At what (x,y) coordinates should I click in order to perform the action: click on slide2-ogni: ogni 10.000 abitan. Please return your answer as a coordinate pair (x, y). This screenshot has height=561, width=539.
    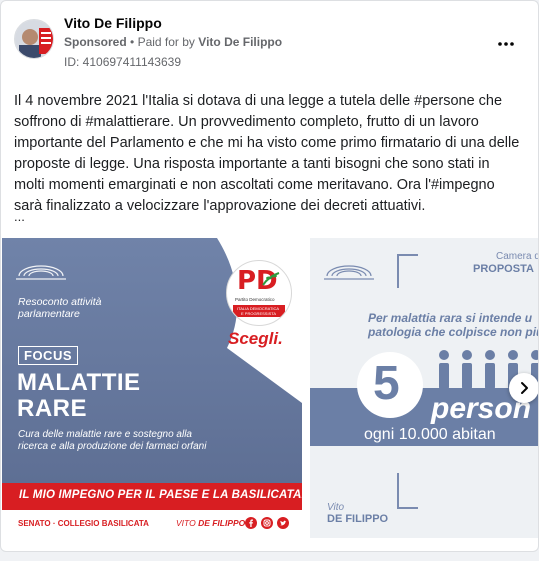
    Looking at the image, I should click on (430, 434).